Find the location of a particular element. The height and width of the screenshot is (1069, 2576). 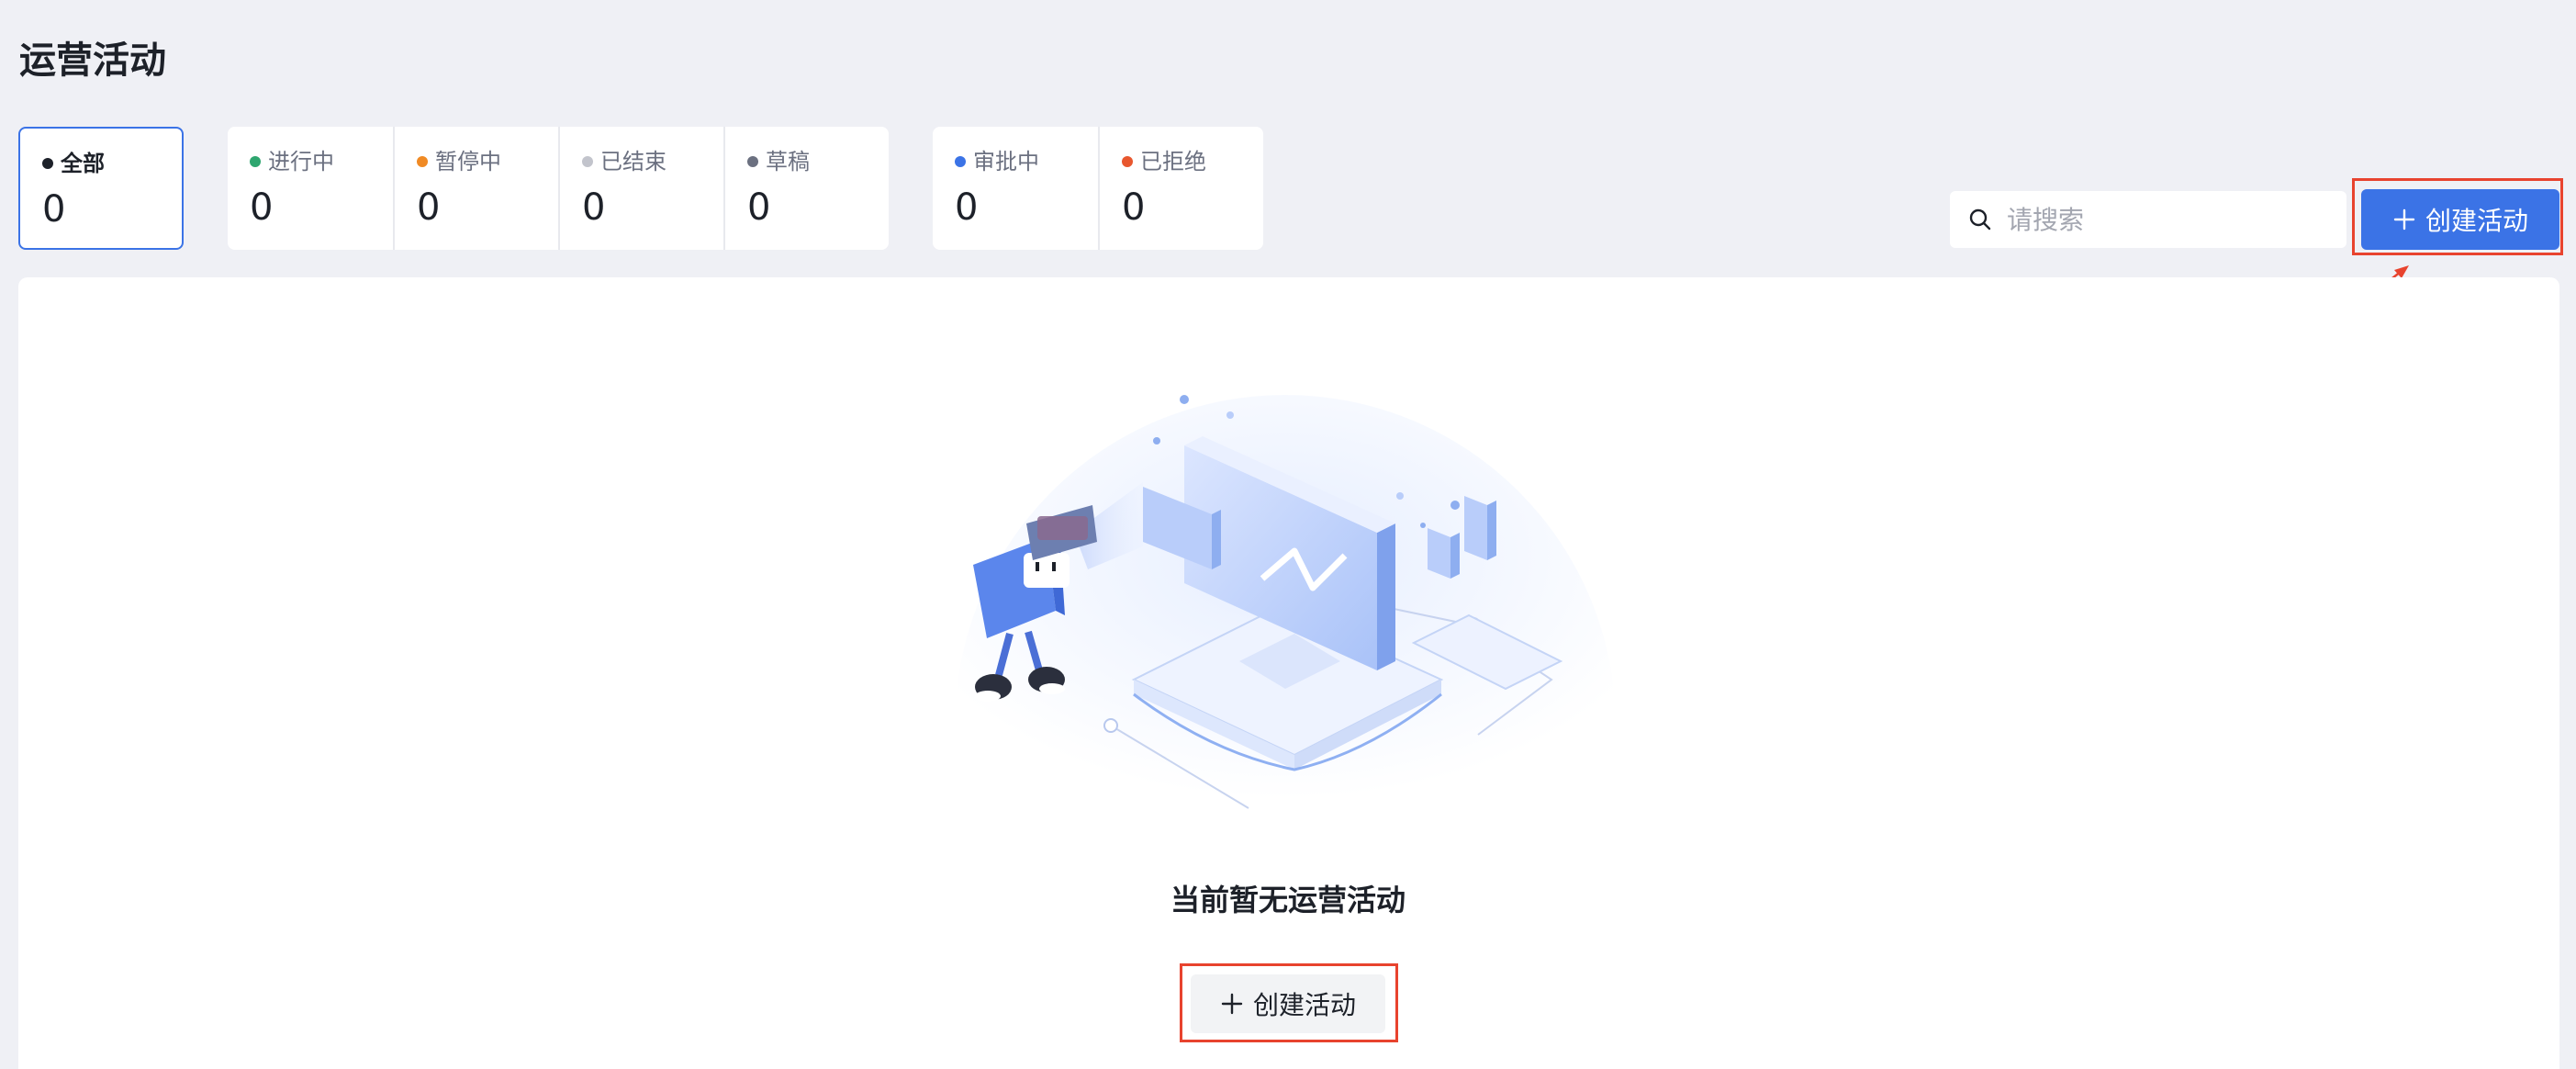

search-input is located at coordinates (2167, 219).